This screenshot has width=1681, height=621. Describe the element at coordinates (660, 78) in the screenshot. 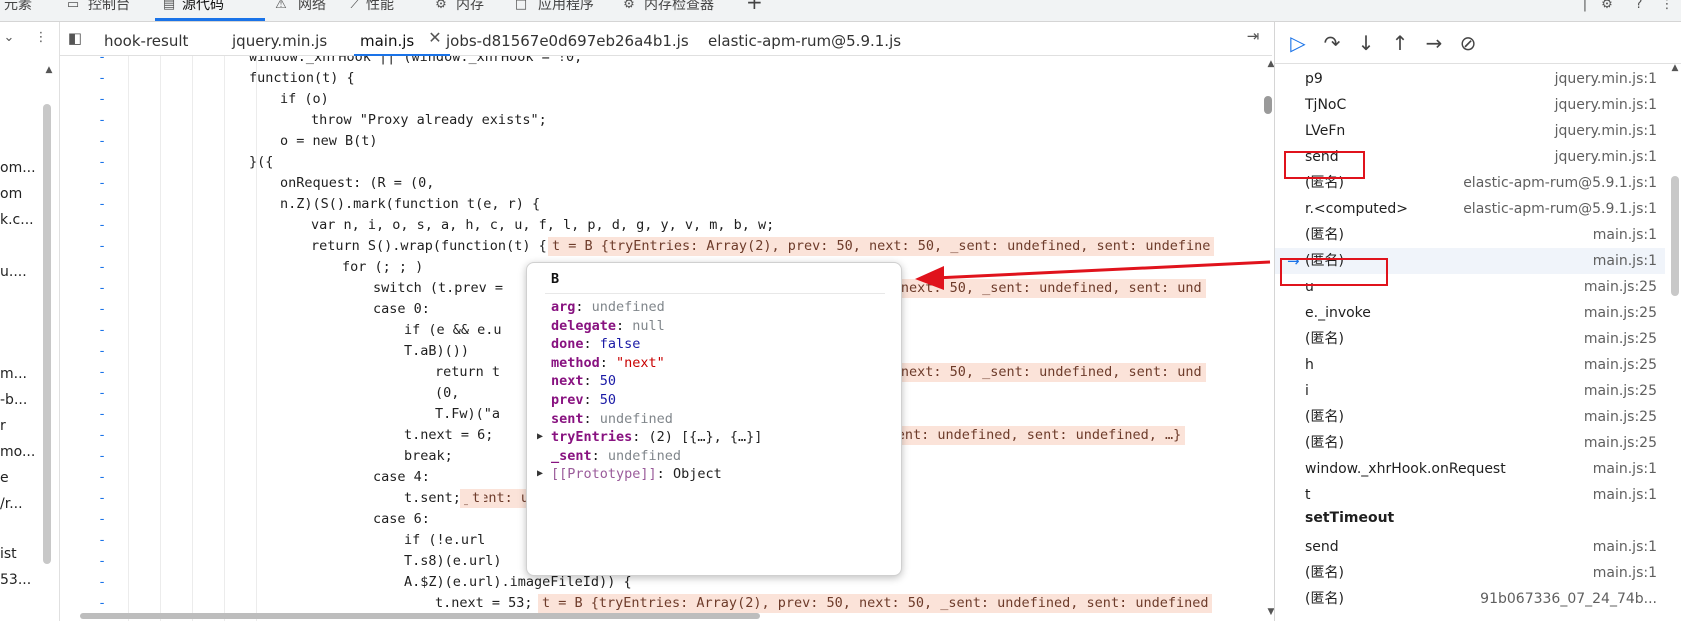

I see `code-line: - function(t) {` at that location.